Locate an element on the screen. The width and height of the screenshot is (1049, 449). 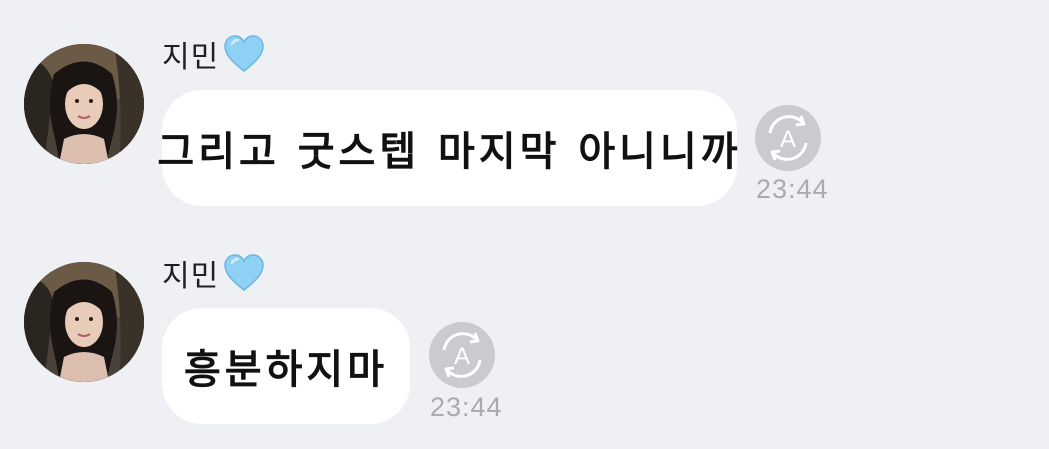
message-text: 흥분하지마 is located at coordinates (286, 370).